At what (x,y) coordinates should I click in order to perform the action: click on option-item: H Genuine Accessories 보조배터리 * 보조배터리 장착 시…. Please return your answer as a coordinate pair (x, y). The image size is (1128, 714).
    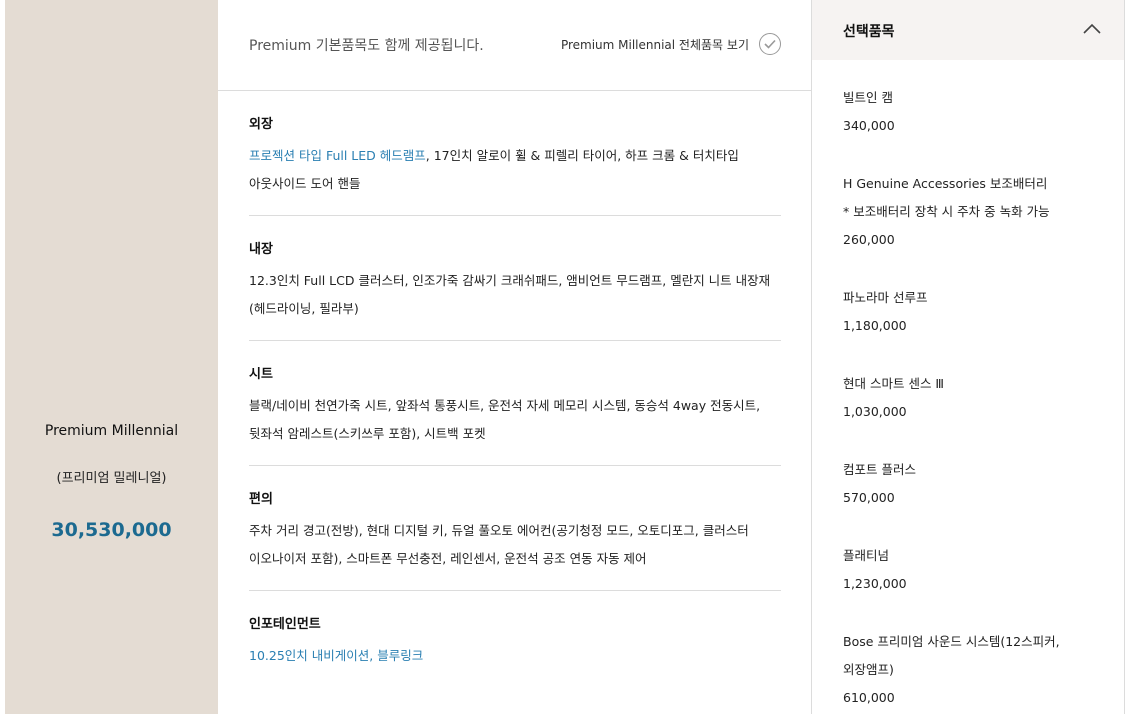
    Looking at the image, I should click on (973, 212).